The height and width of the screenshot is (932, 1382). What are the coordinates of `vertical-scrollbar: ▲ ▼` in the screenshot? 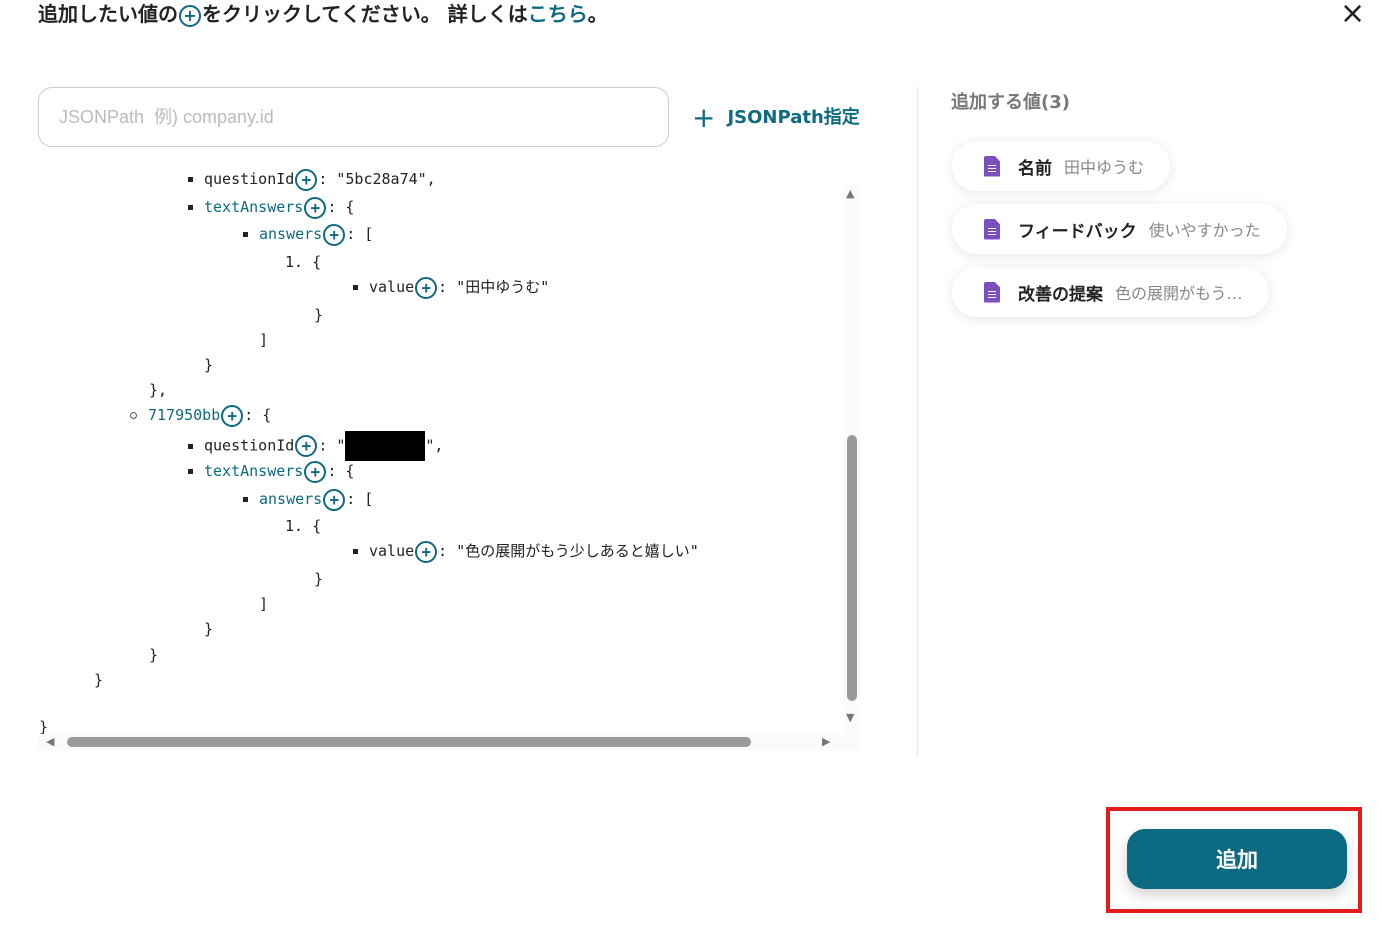 It's located at (852, 467).